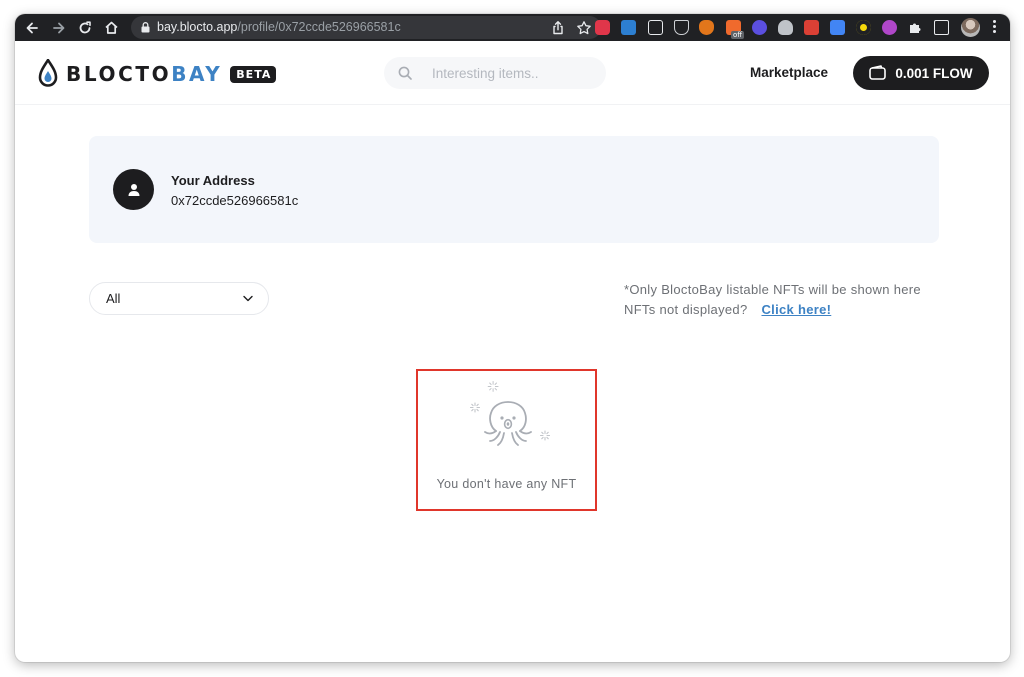 This screenshot has height=677, width=1024. I want to click on eye-extension-icon, so click(759, 27).